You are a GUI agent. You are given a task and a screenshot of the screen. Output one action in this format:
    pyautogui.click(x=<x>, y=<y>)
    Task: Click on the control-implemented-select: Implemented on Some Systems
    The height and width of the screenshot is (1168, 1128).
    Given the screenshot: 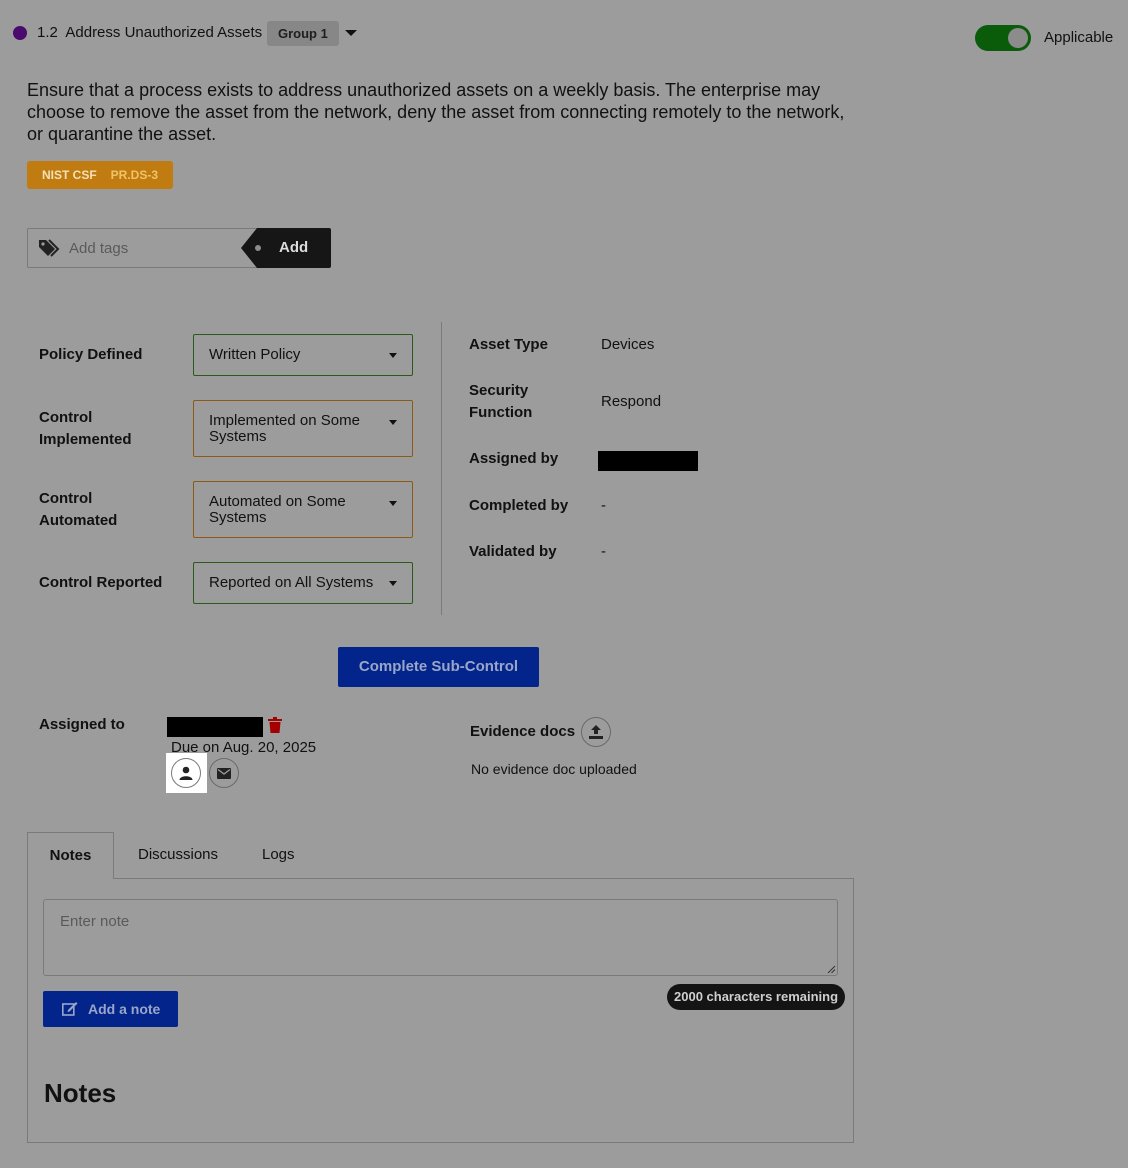 What is the action you would take?
    pyautogui.click(x=303, y=428)
    